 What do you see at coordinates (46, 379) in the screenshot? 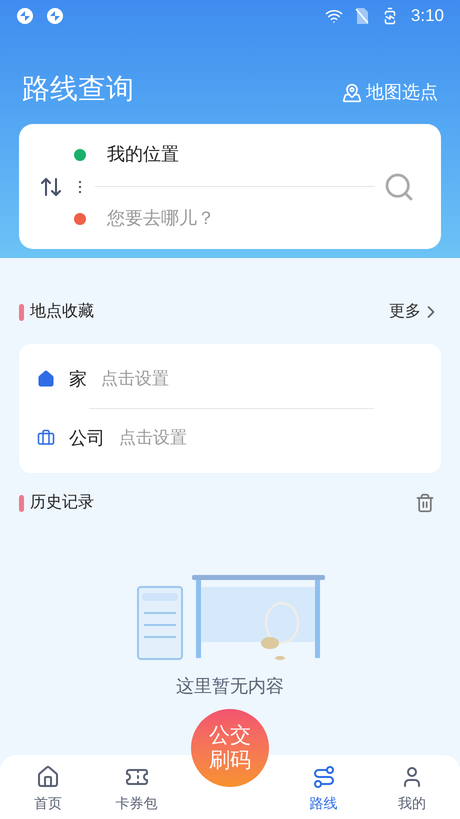
I see `home-icon` at bounding box center [46, 379].